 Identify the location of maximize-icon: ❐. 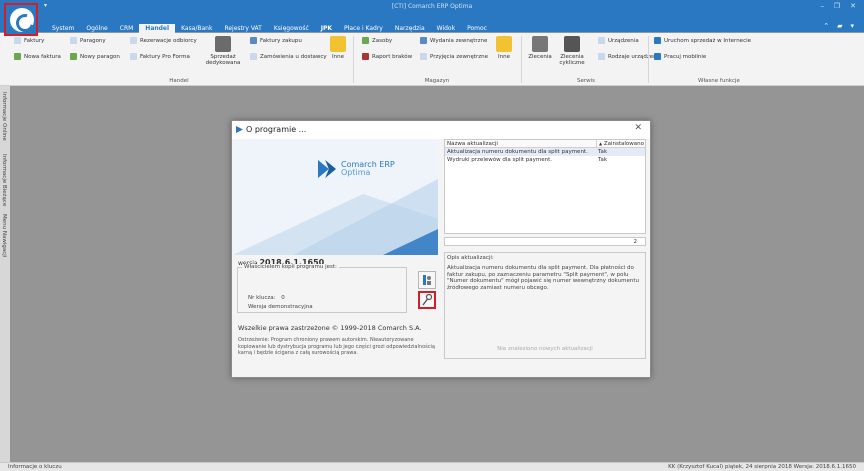
(837, 6).